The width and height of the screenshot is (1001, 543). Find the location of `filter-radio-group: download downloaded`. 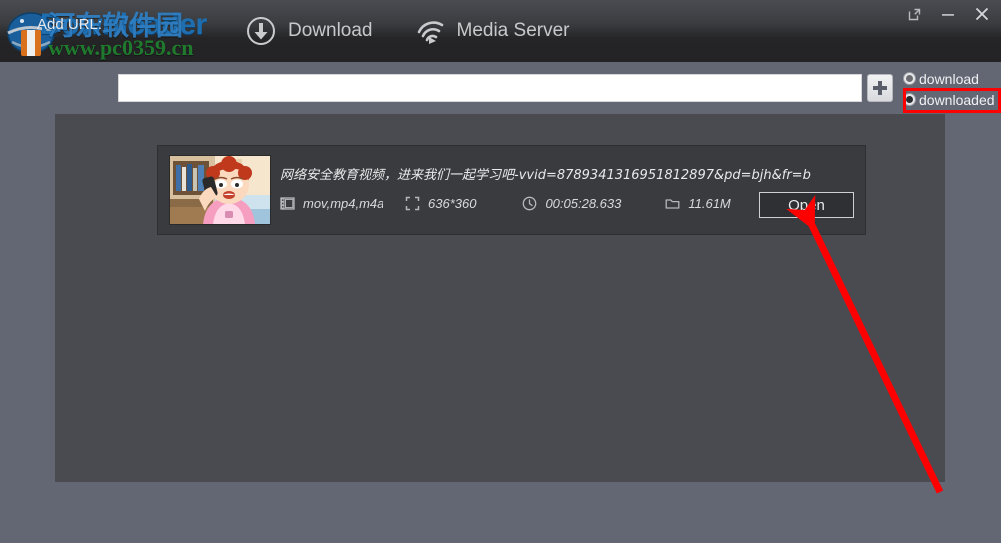

filter-radio-group: download downloaded is located at coordinates (952, 89).